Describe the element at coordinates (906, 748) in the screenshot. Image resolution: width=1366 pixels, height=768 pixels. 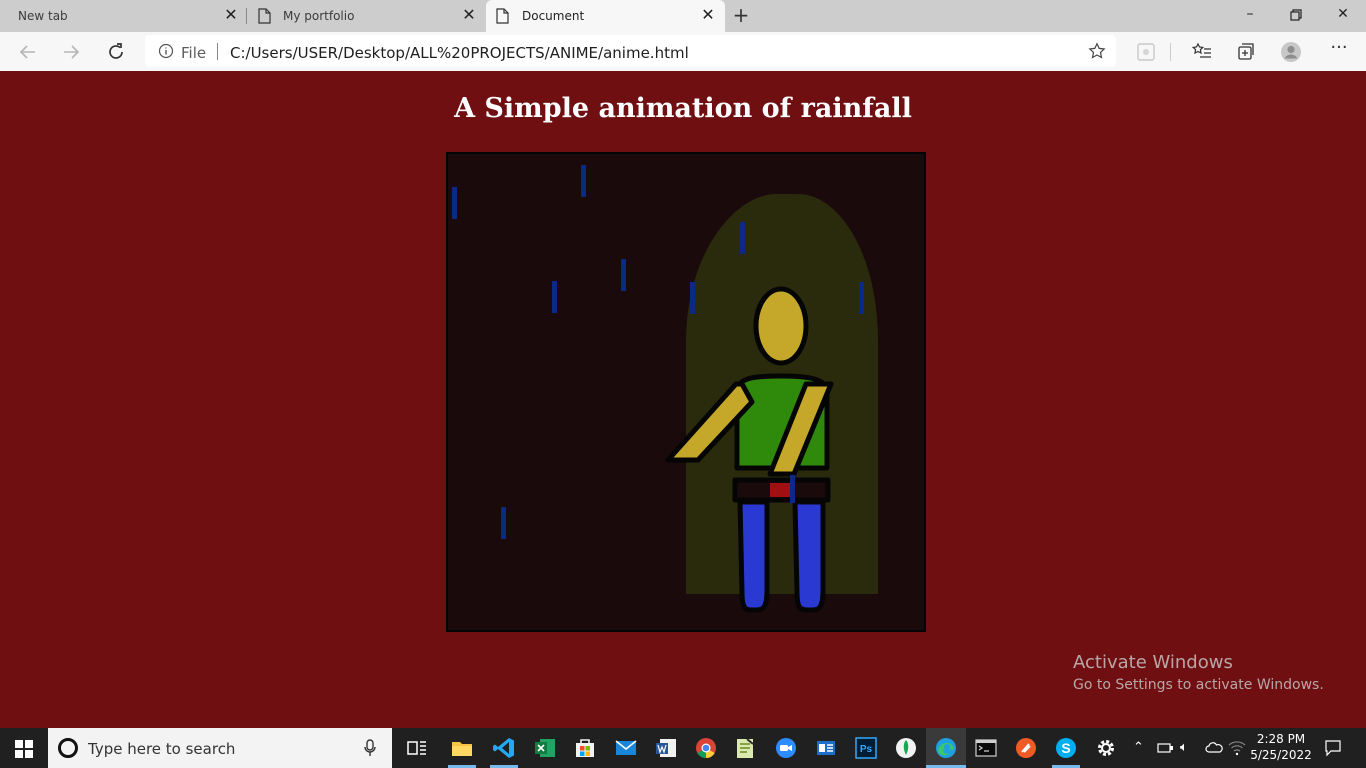
I see `mongodb-compass-icon` at that location.